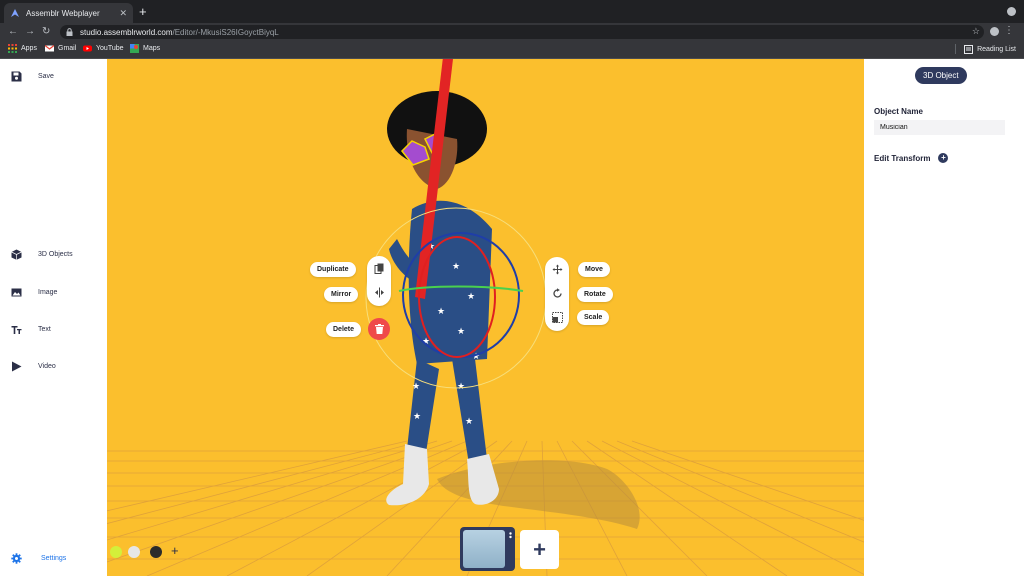 The width and height of the screenshot is (1024, 576). I want to click on right-tool-column, so click(557, 294).